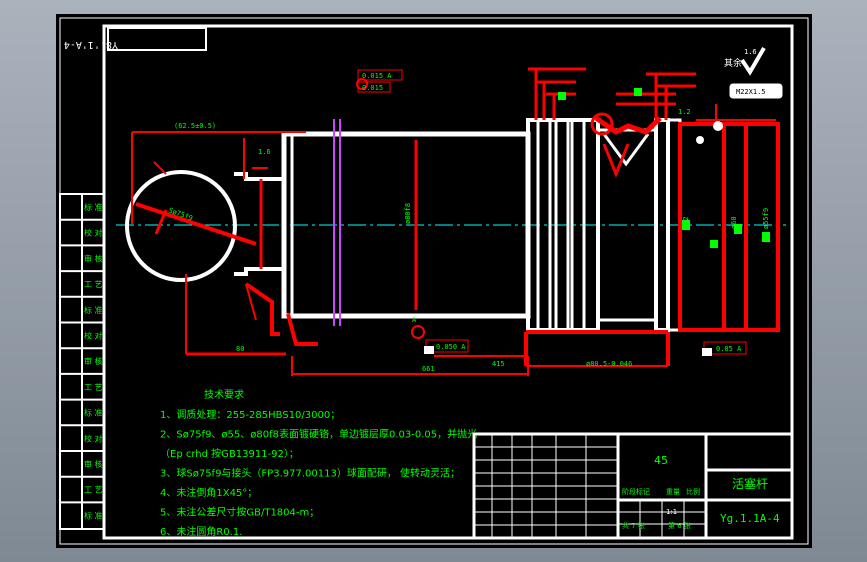 This screenshot has width=867, height=562. What do you see at coordinates (82, 361) in the screenshot?
I see `side-table: 标 准校 对审 核工 艺标 准校 对审 核工 艺标 准校 对审 核工 艺标 准` at bounding box center [82, 361].